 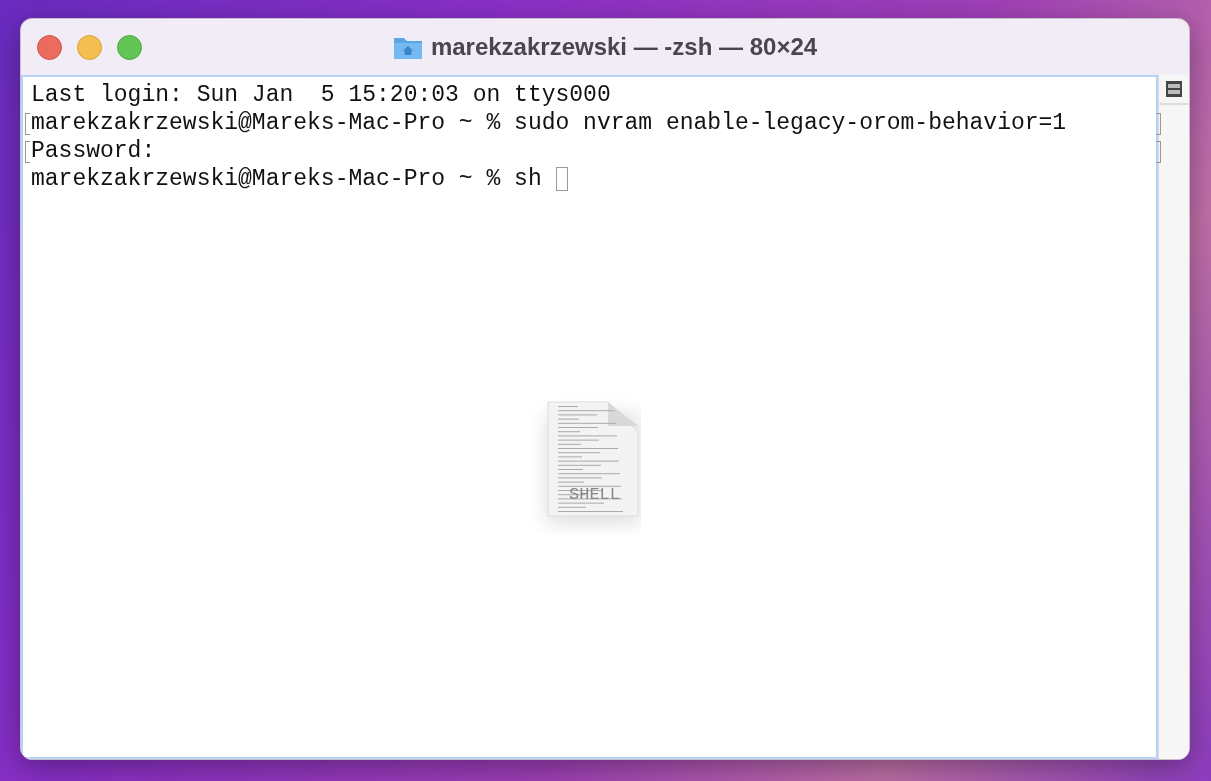 I want to click on minimize-button, so click(x=89, y=47).